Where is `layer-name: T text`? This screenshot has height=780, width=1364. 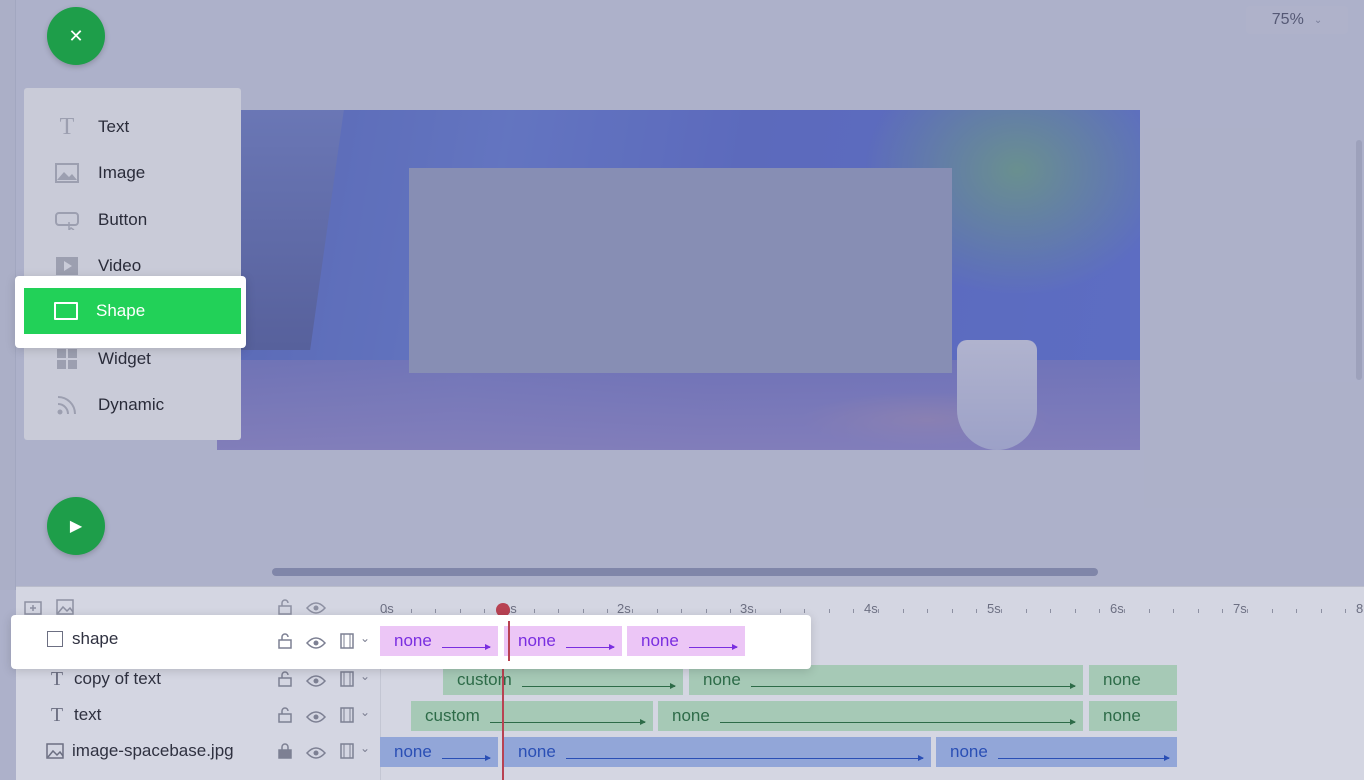 layer-name: T text is located at coordinates (75, 715).